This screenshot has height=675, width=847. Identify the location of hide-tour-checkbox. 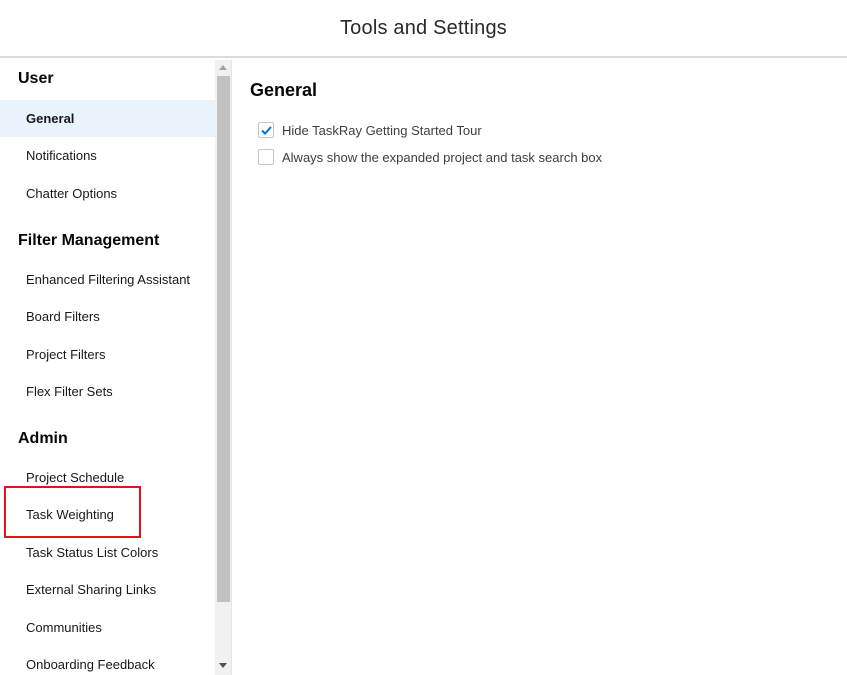
(266, 130).